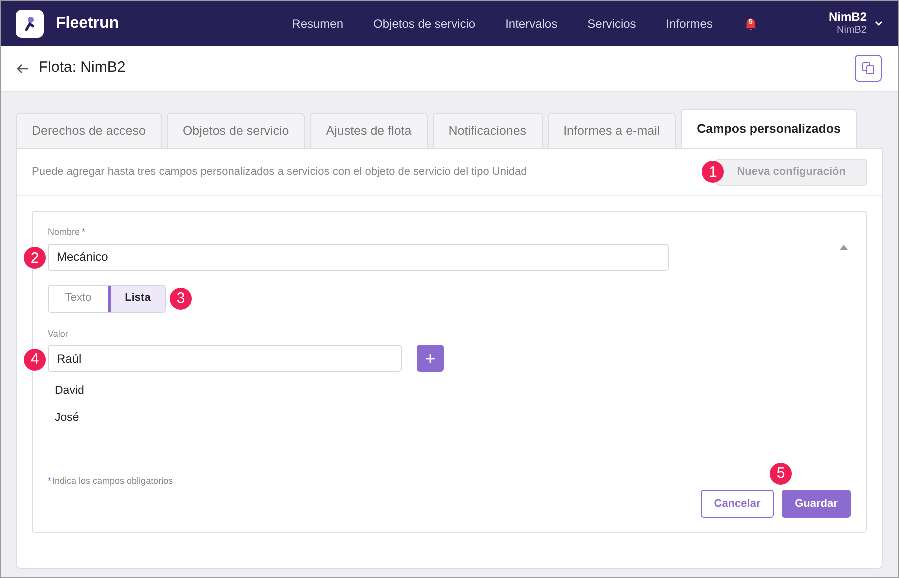  What do you see at coordinates (844, 247) in the screenshot?
I see `collapse-caret-icon` at bounding box center [844, 247].